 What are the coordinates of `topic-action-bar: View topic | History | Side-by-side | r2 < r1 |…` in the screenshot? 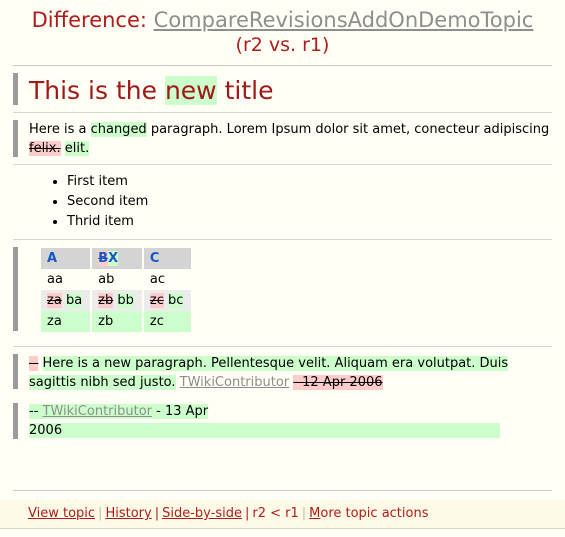 It's located at (282, 514).